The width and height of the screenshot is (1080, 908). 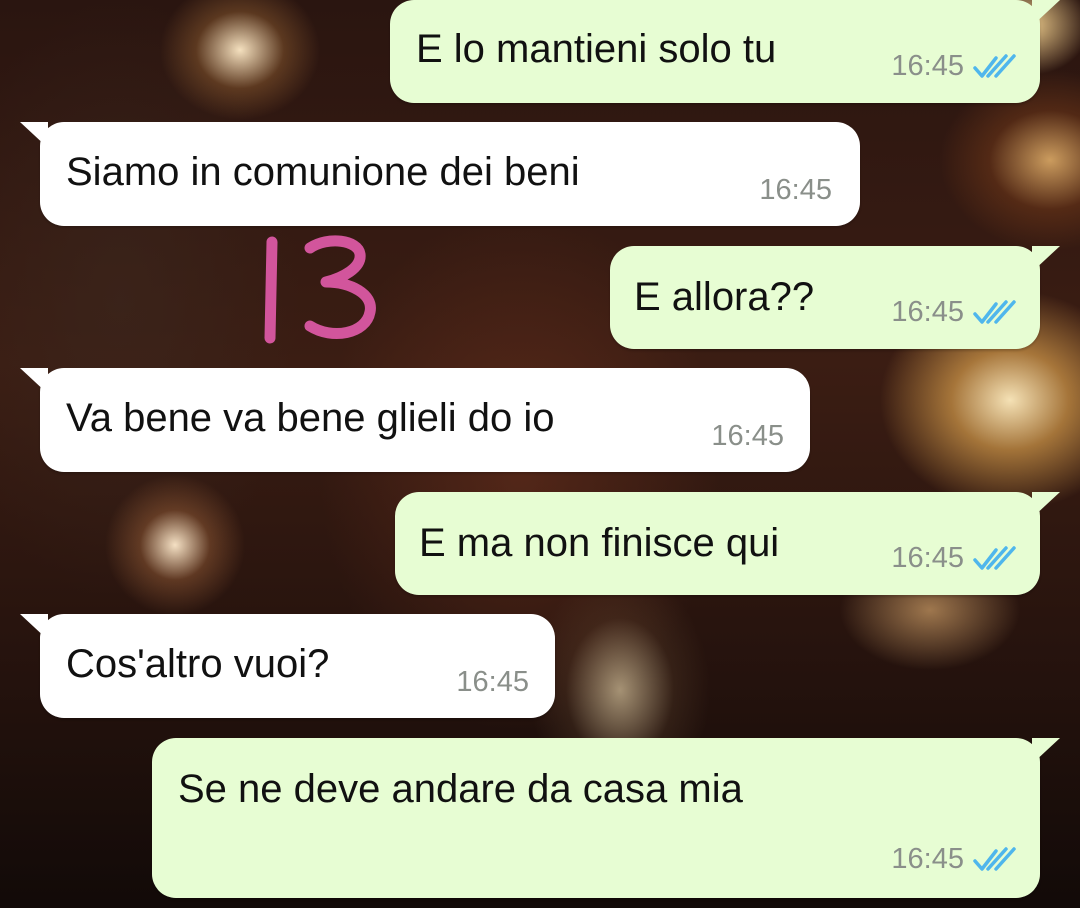 I want to click on message-text: E lo mantieni solo tu, so click(x=596, y=49).